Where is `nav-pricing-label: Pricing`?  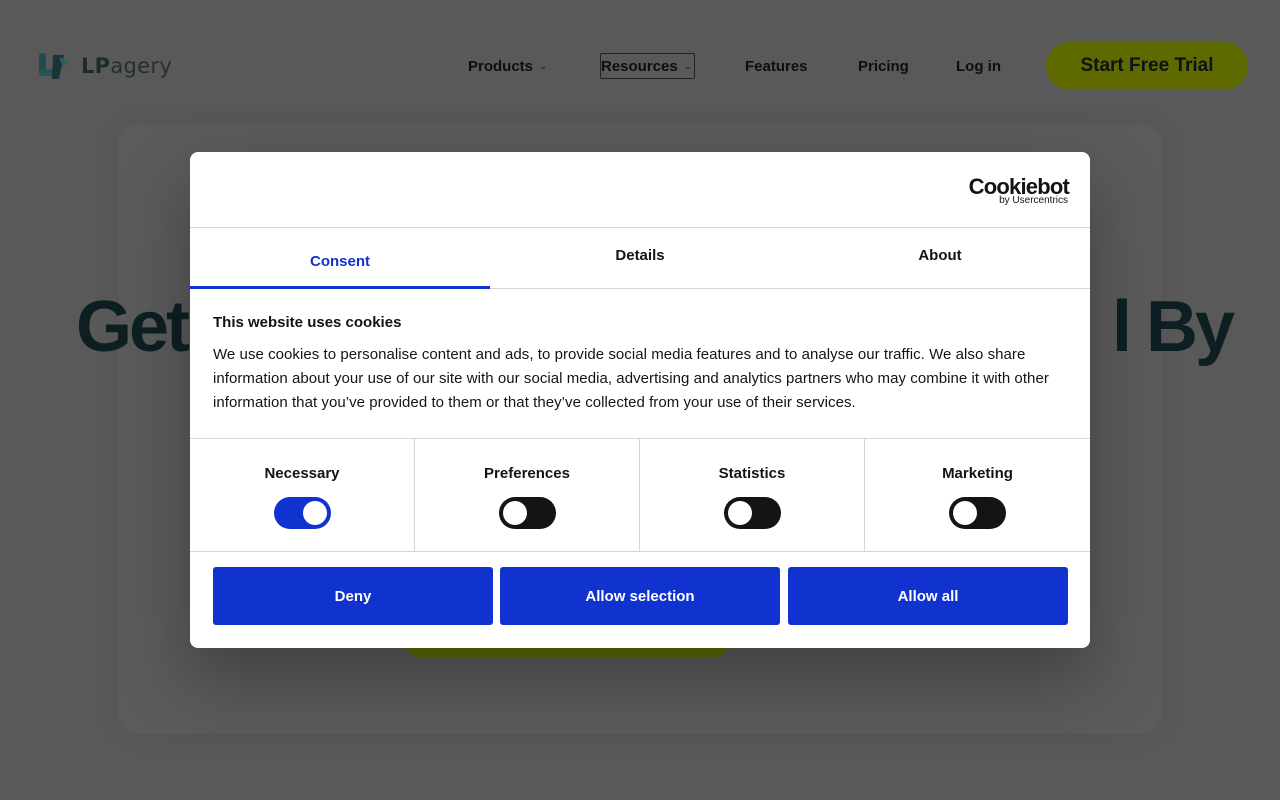
nav-pricing-label: Pricing is located at coordinates (883, 66).